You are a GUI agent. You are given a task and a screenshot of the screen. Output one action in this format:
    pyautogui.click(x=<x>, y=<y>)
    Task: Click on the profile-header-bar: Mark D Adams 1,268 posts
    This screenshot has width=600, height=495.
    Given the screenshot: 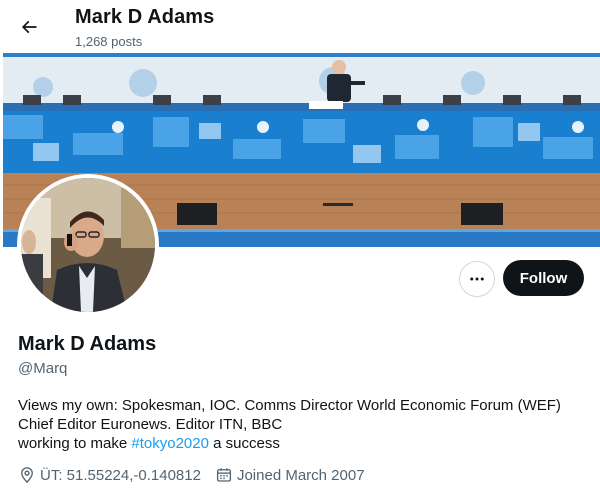 What is the action you would take?
    pyautogui.click(x=300, y=26)
    